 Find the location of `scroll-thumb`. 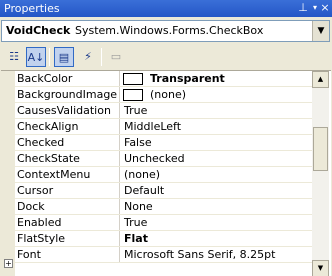

scroll-thumb is located at coordinates (320, 149).